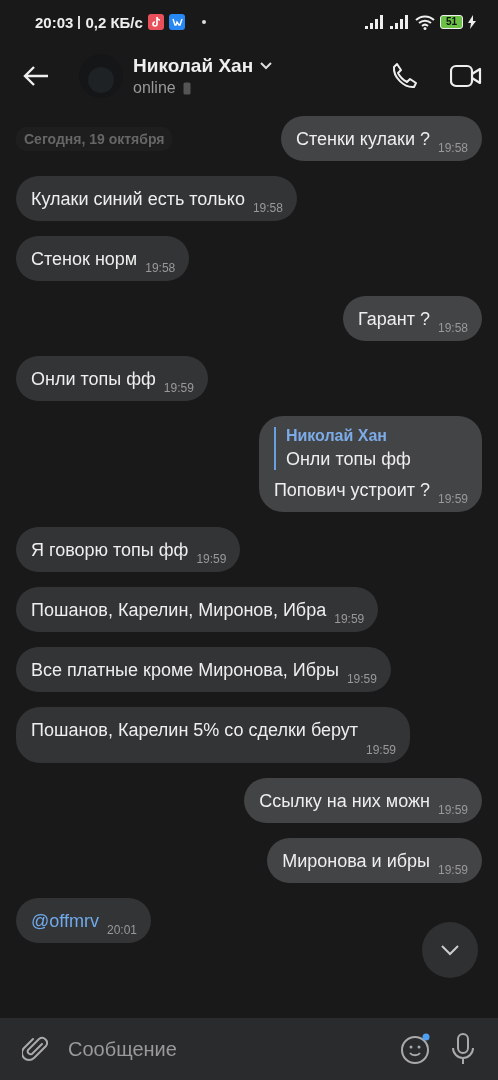  I want to click on emoji-icon, so click(416, 1049).